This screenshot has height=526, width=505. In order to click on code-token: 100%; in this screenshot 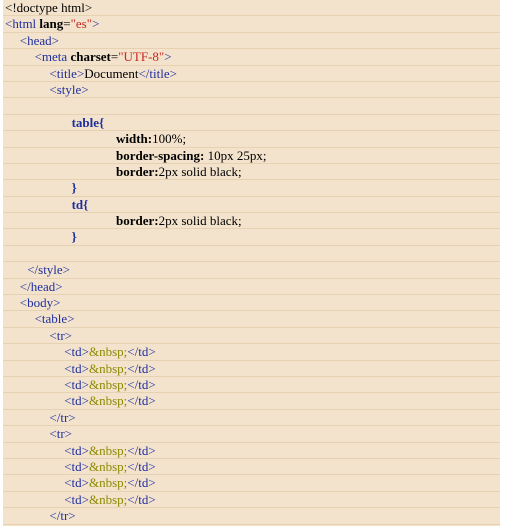, I will do `click(169, 139)`.